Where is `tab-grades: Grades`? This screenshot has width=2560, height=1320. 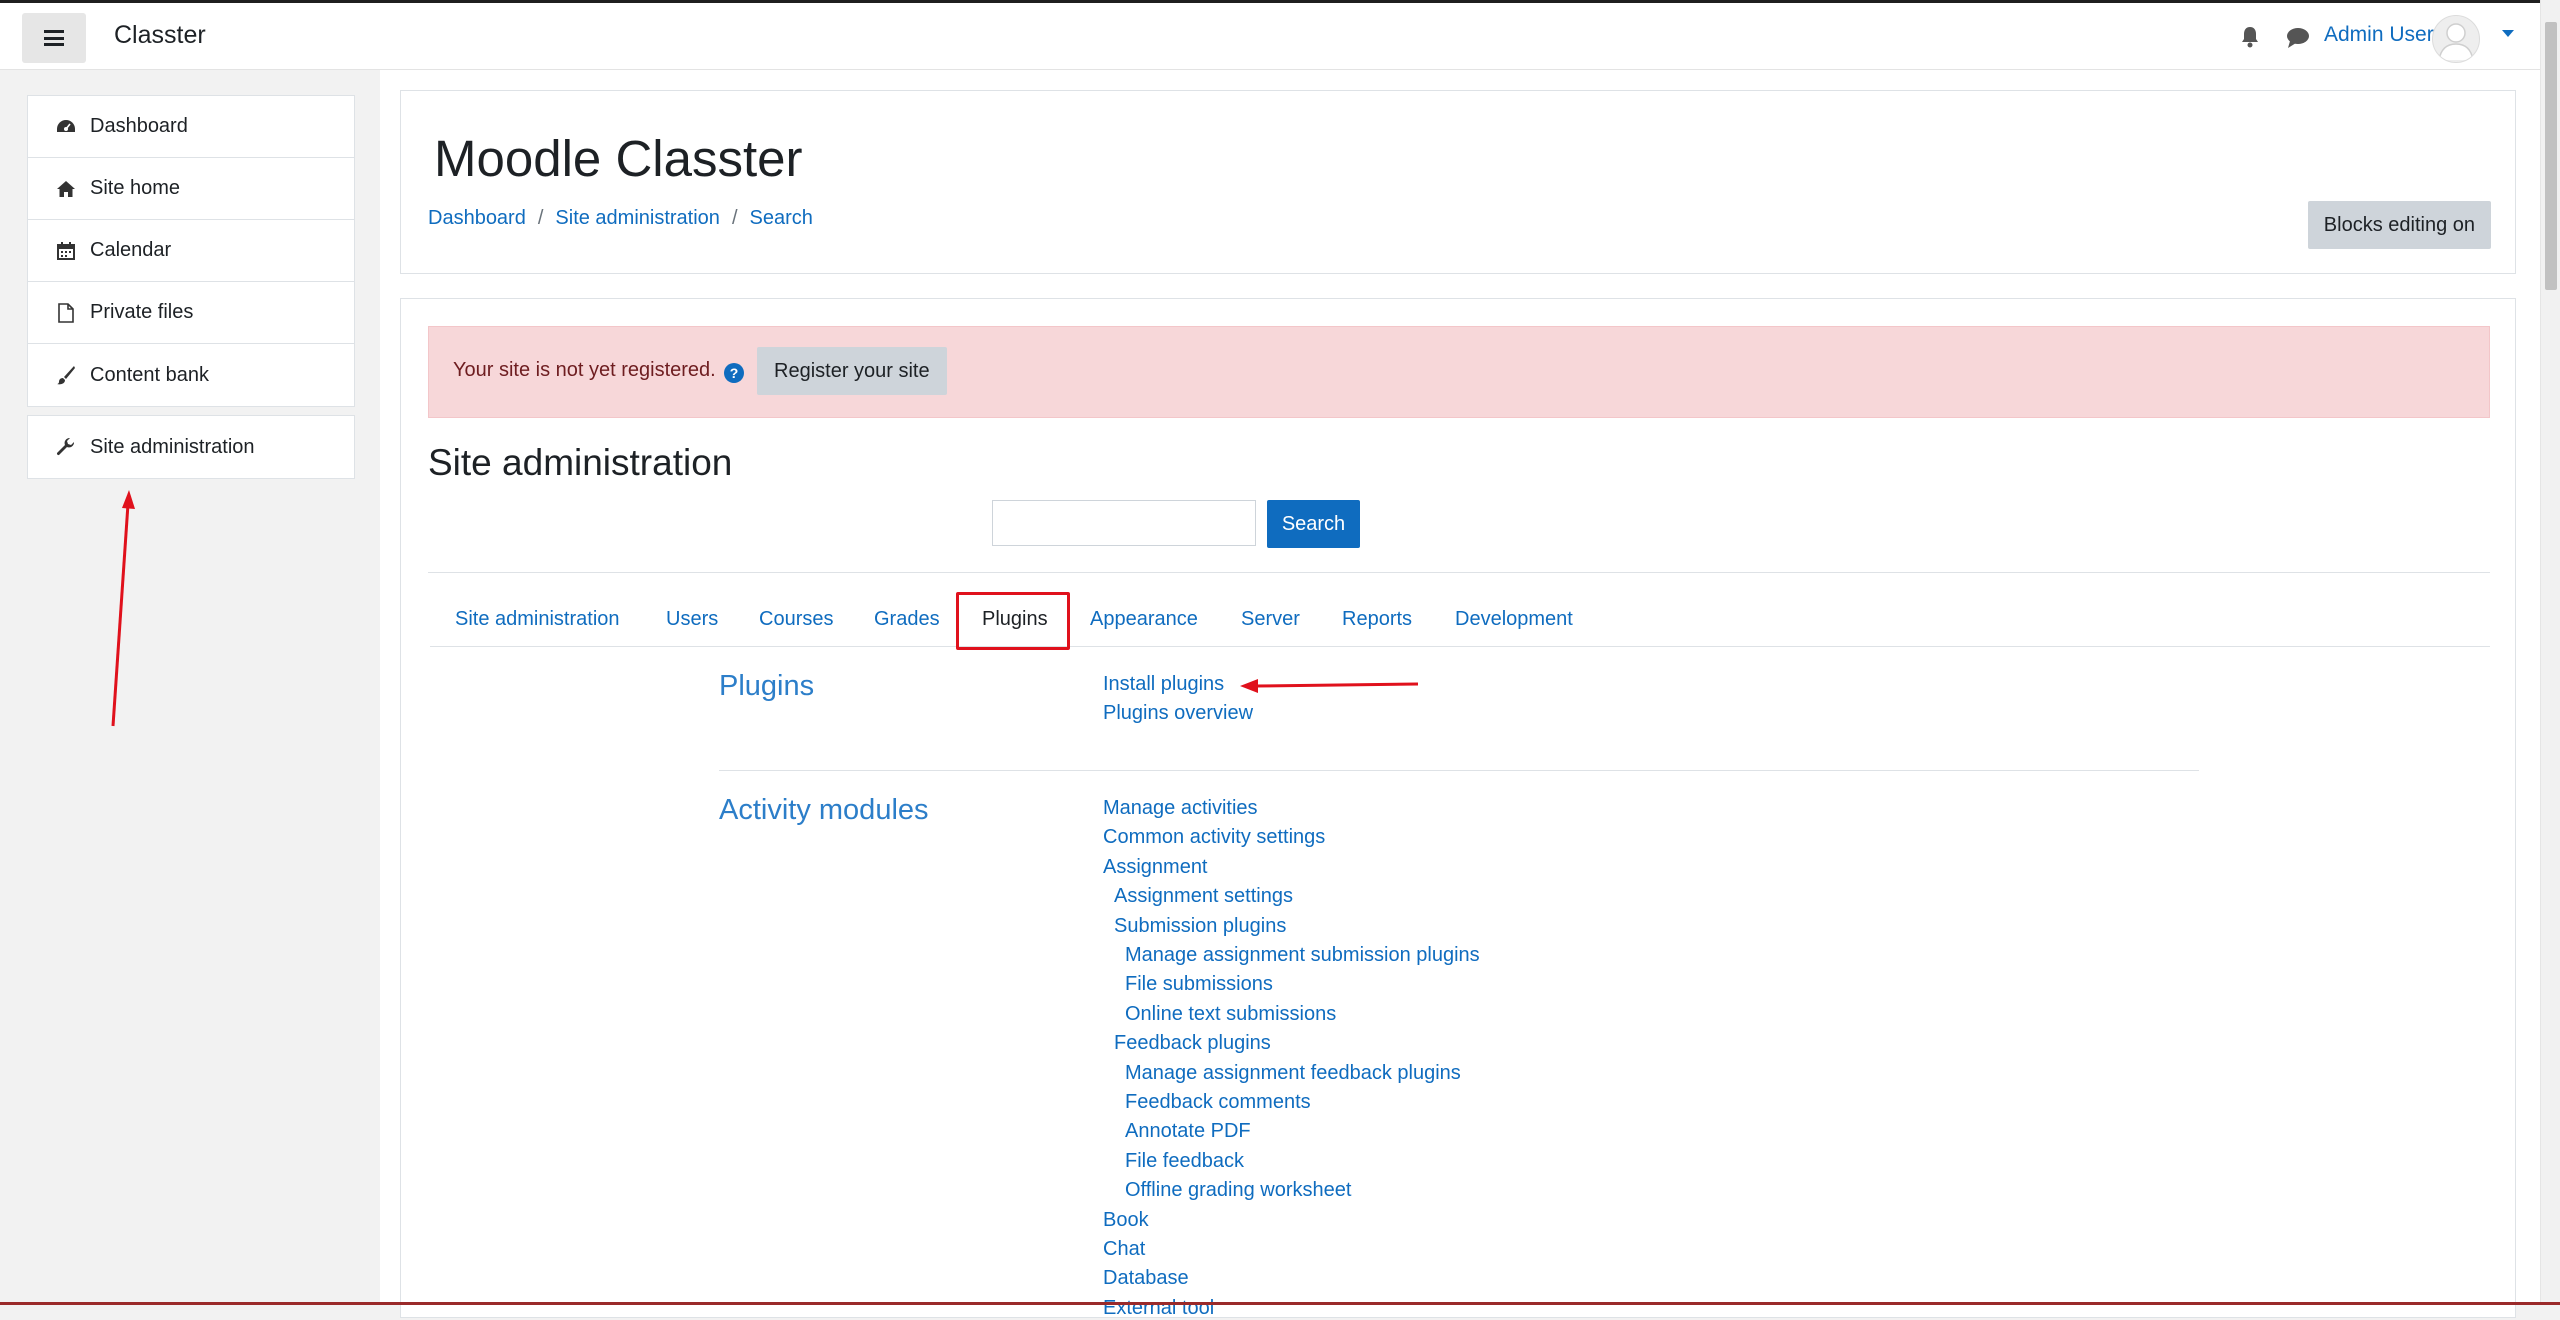 tab-grades: Grades is located at coordinates (907, 619).